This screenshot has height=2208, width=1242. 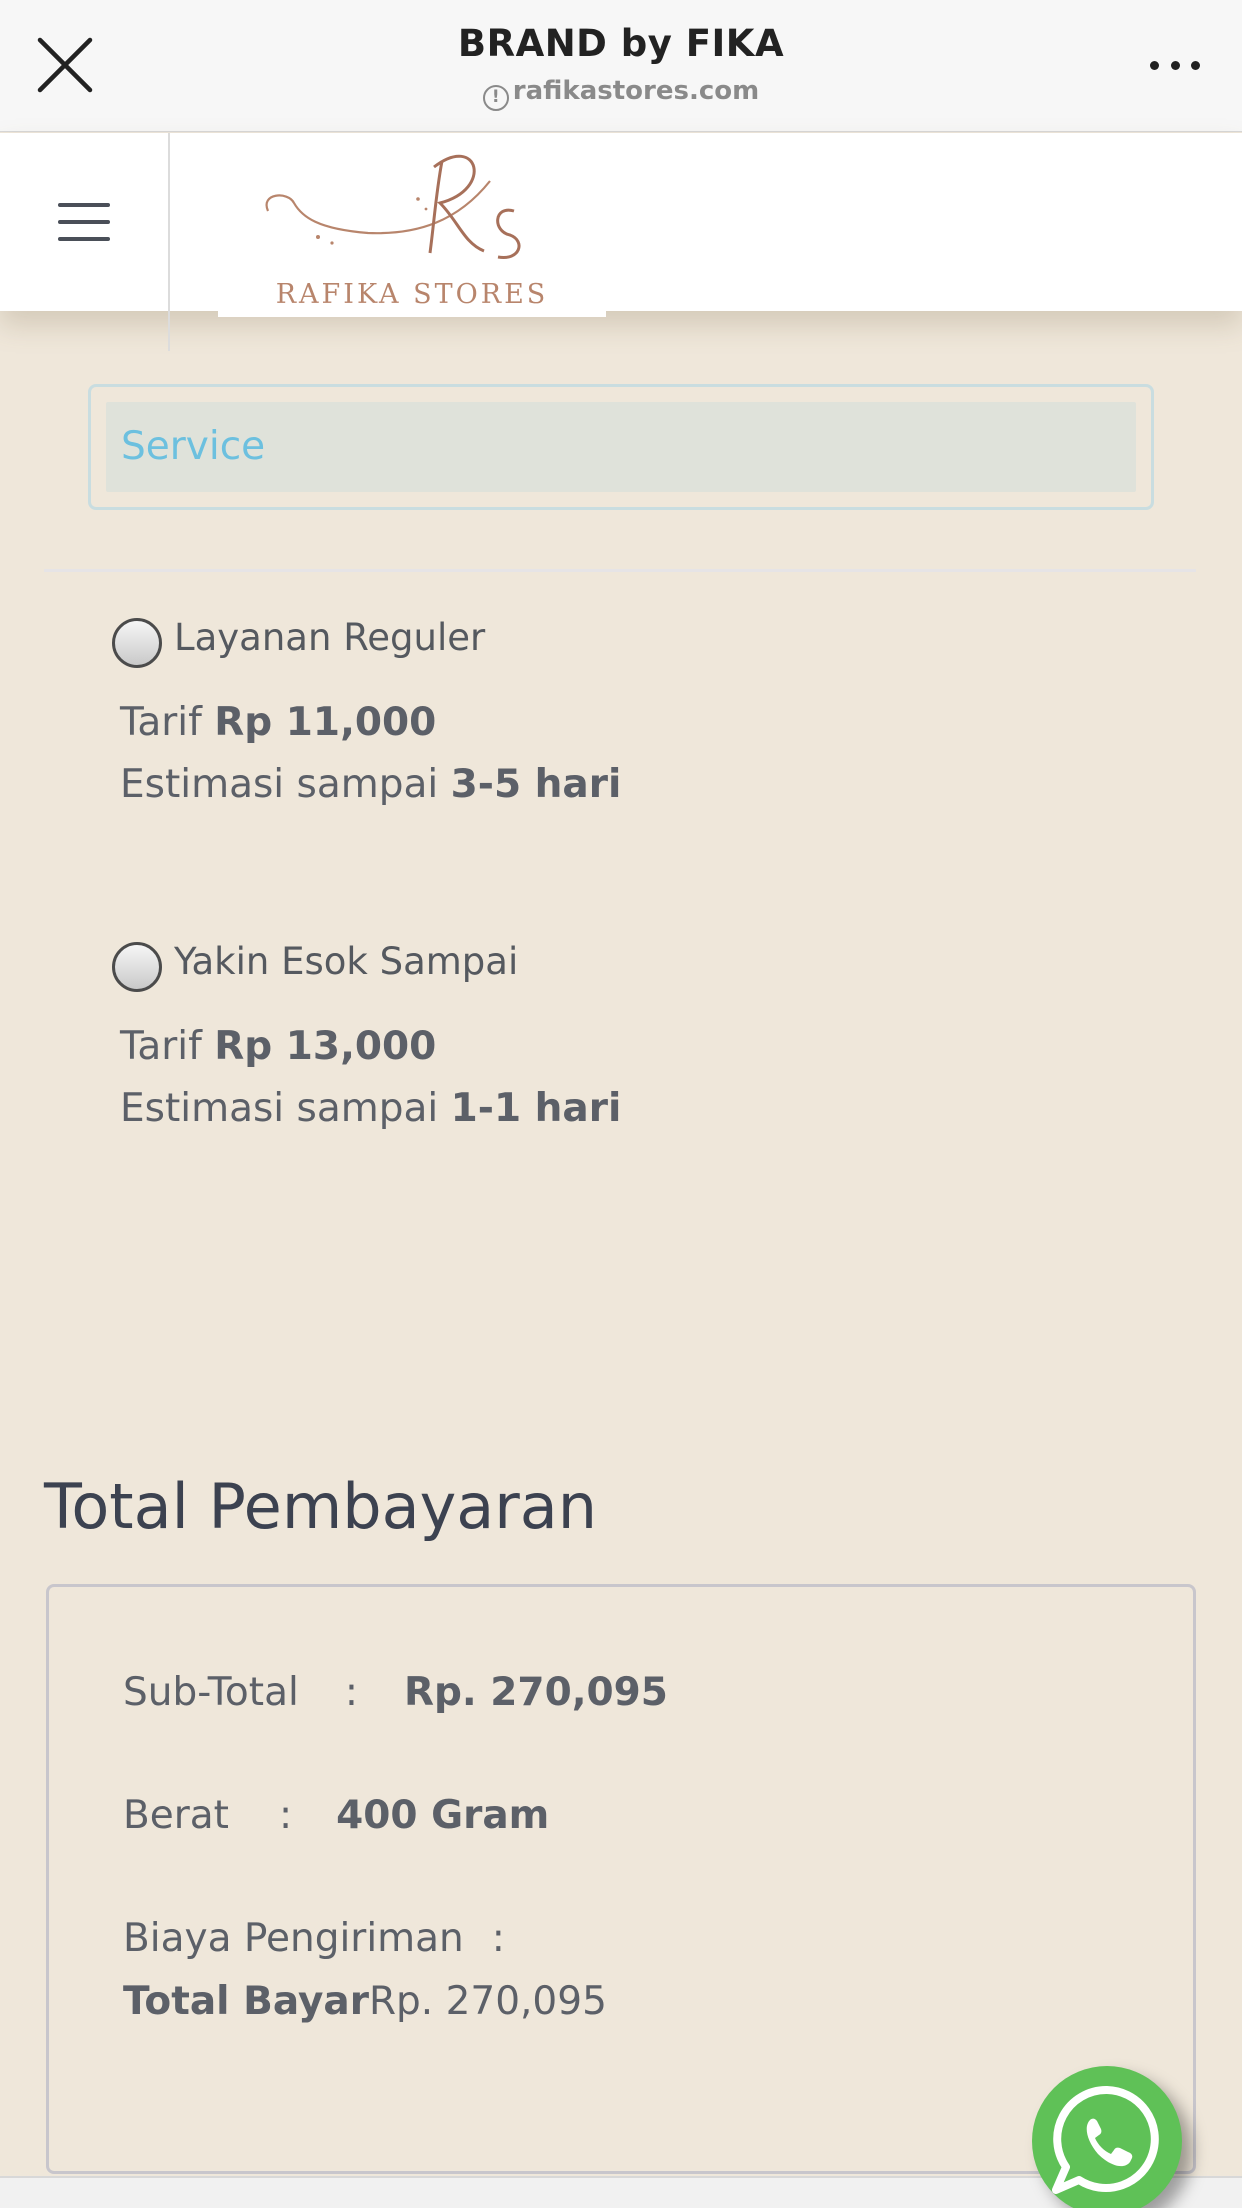 What do you see at coordinates (330, 637) in the screenshot?
I see `option-name: Layanan Reguler` at bounding box center [330, 637].